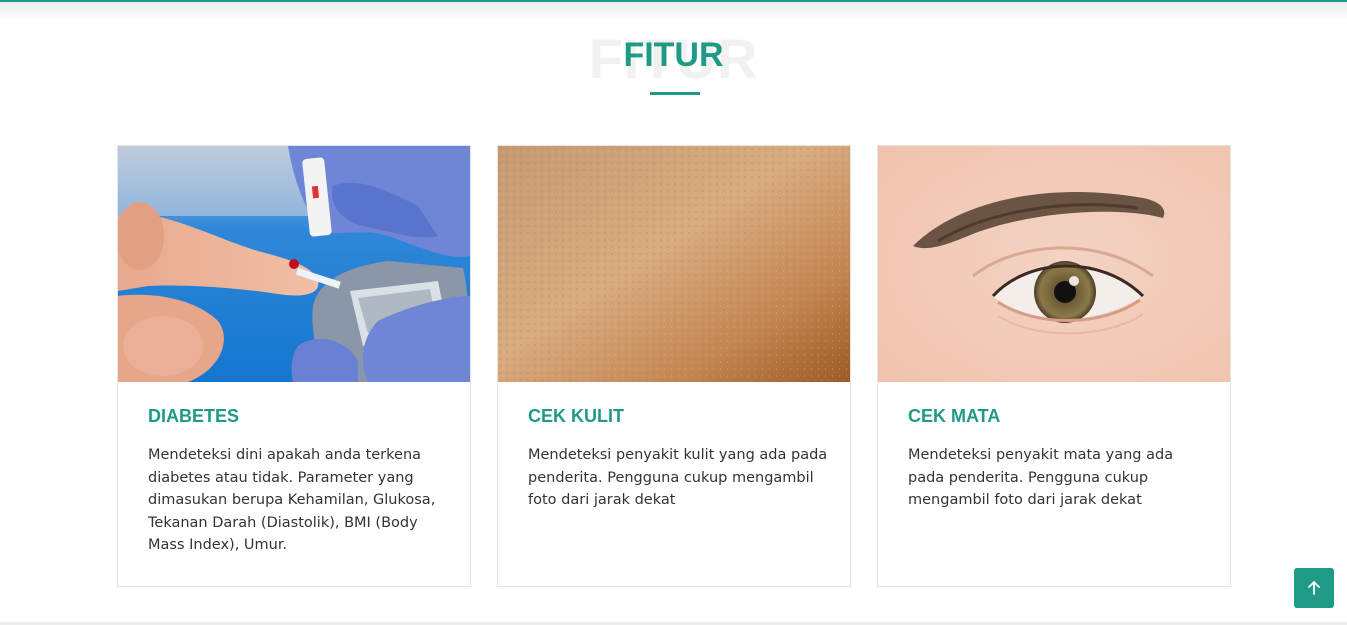  I want to click on eye-image, so click(1054, 264).